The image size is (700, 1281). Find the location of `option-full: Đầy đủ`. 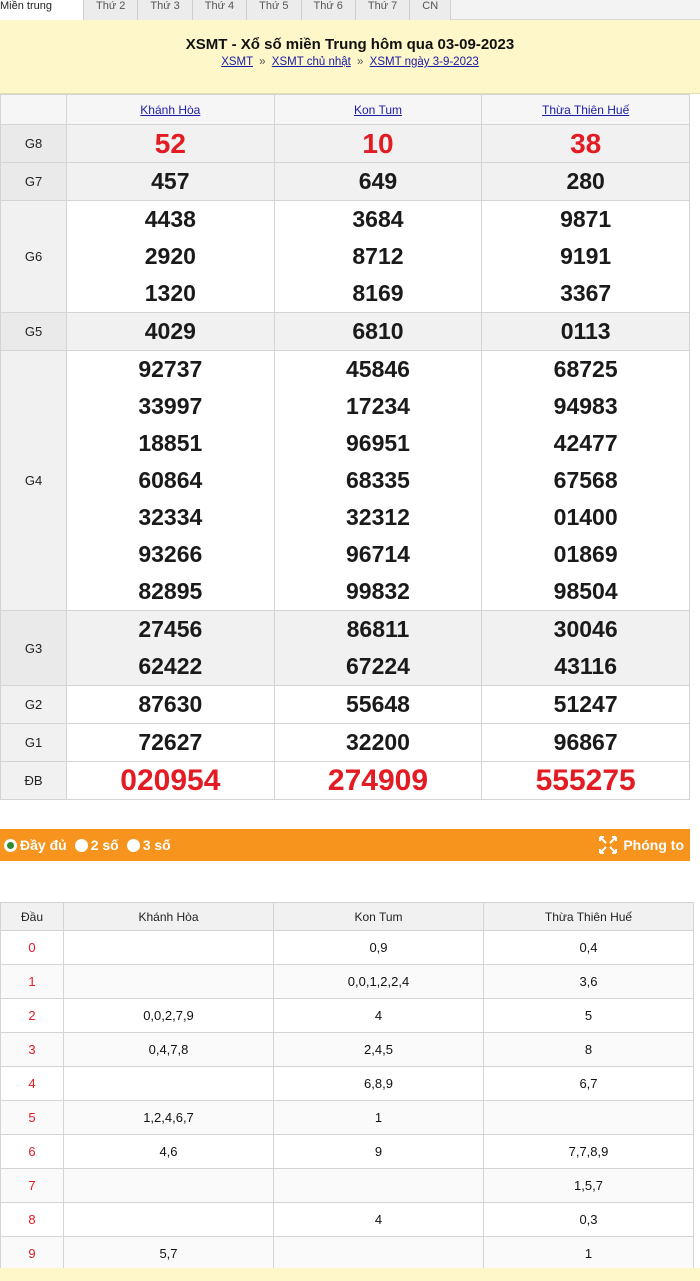

option-full: Đầy đủ is located at coordinates (35, 845).